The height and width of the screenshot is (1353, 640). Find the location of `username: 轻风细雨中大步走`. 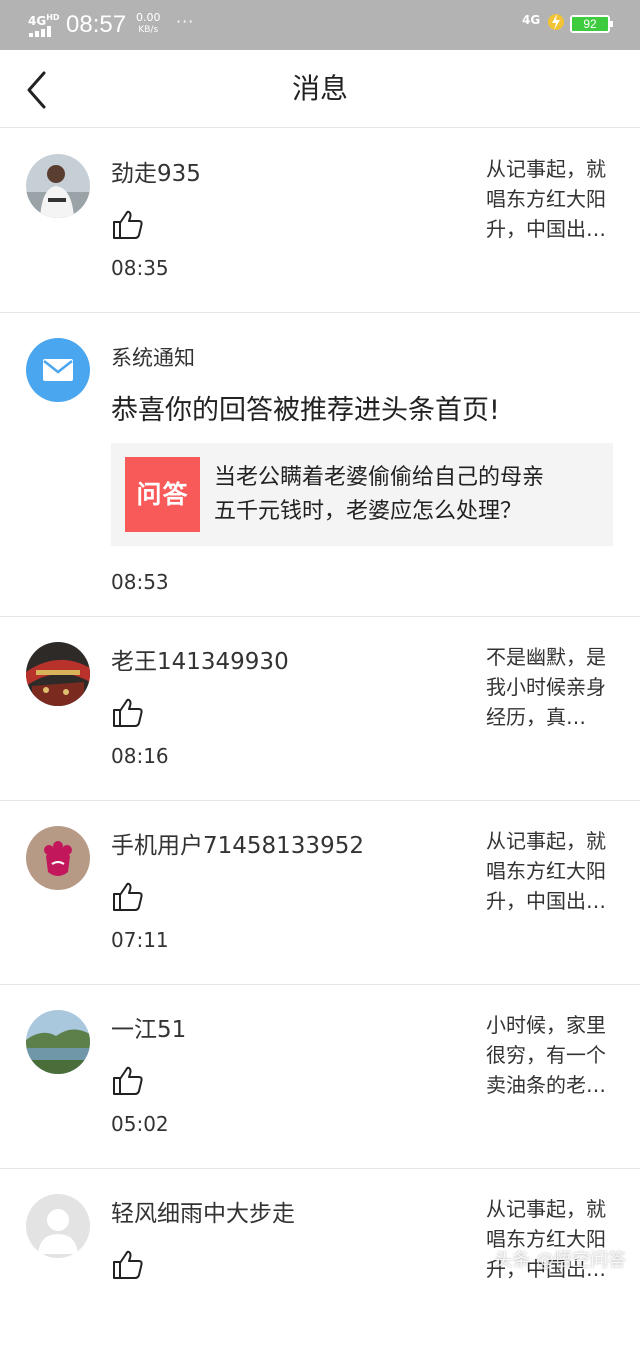

username: 轻风细雨中大步走 is located at coordinates (203, 1214).